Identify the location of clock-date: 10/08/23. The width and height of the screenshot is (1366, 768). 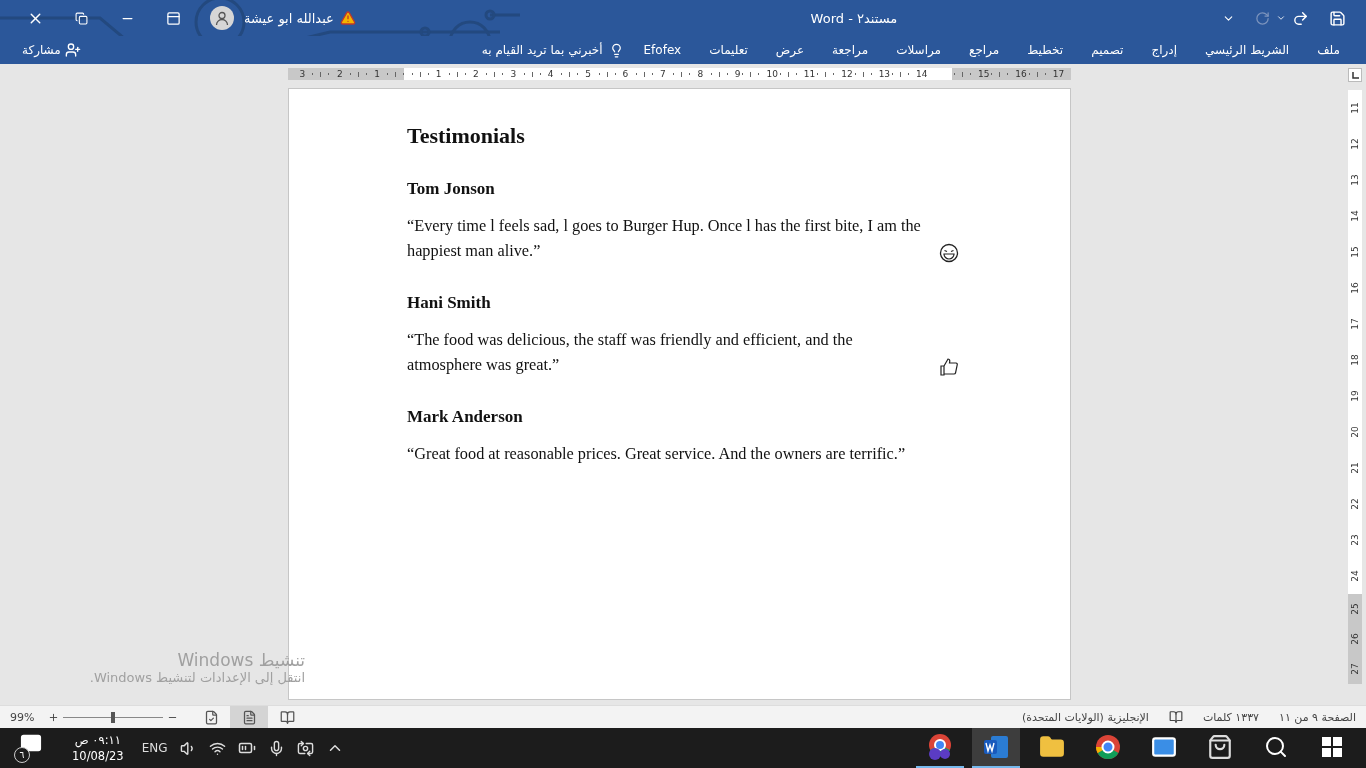
(98, 756).